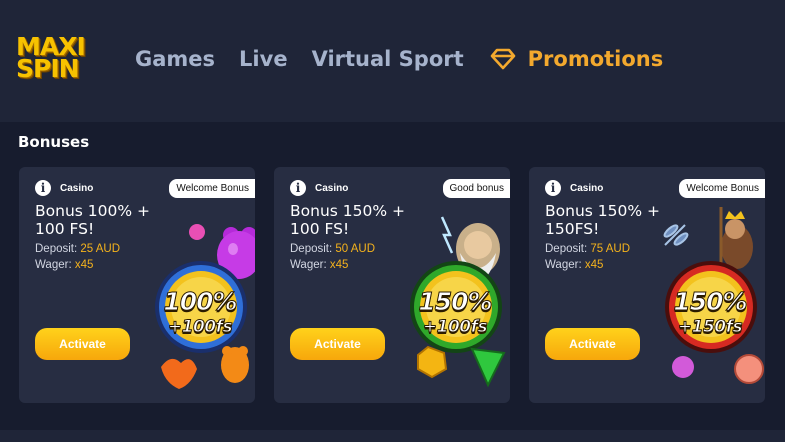 The width and height of the screenshot is (785, 442). Describe the element at coordinates (48, 68) in the screenshot. I see `logo-text-spin: SPIN` at that location.